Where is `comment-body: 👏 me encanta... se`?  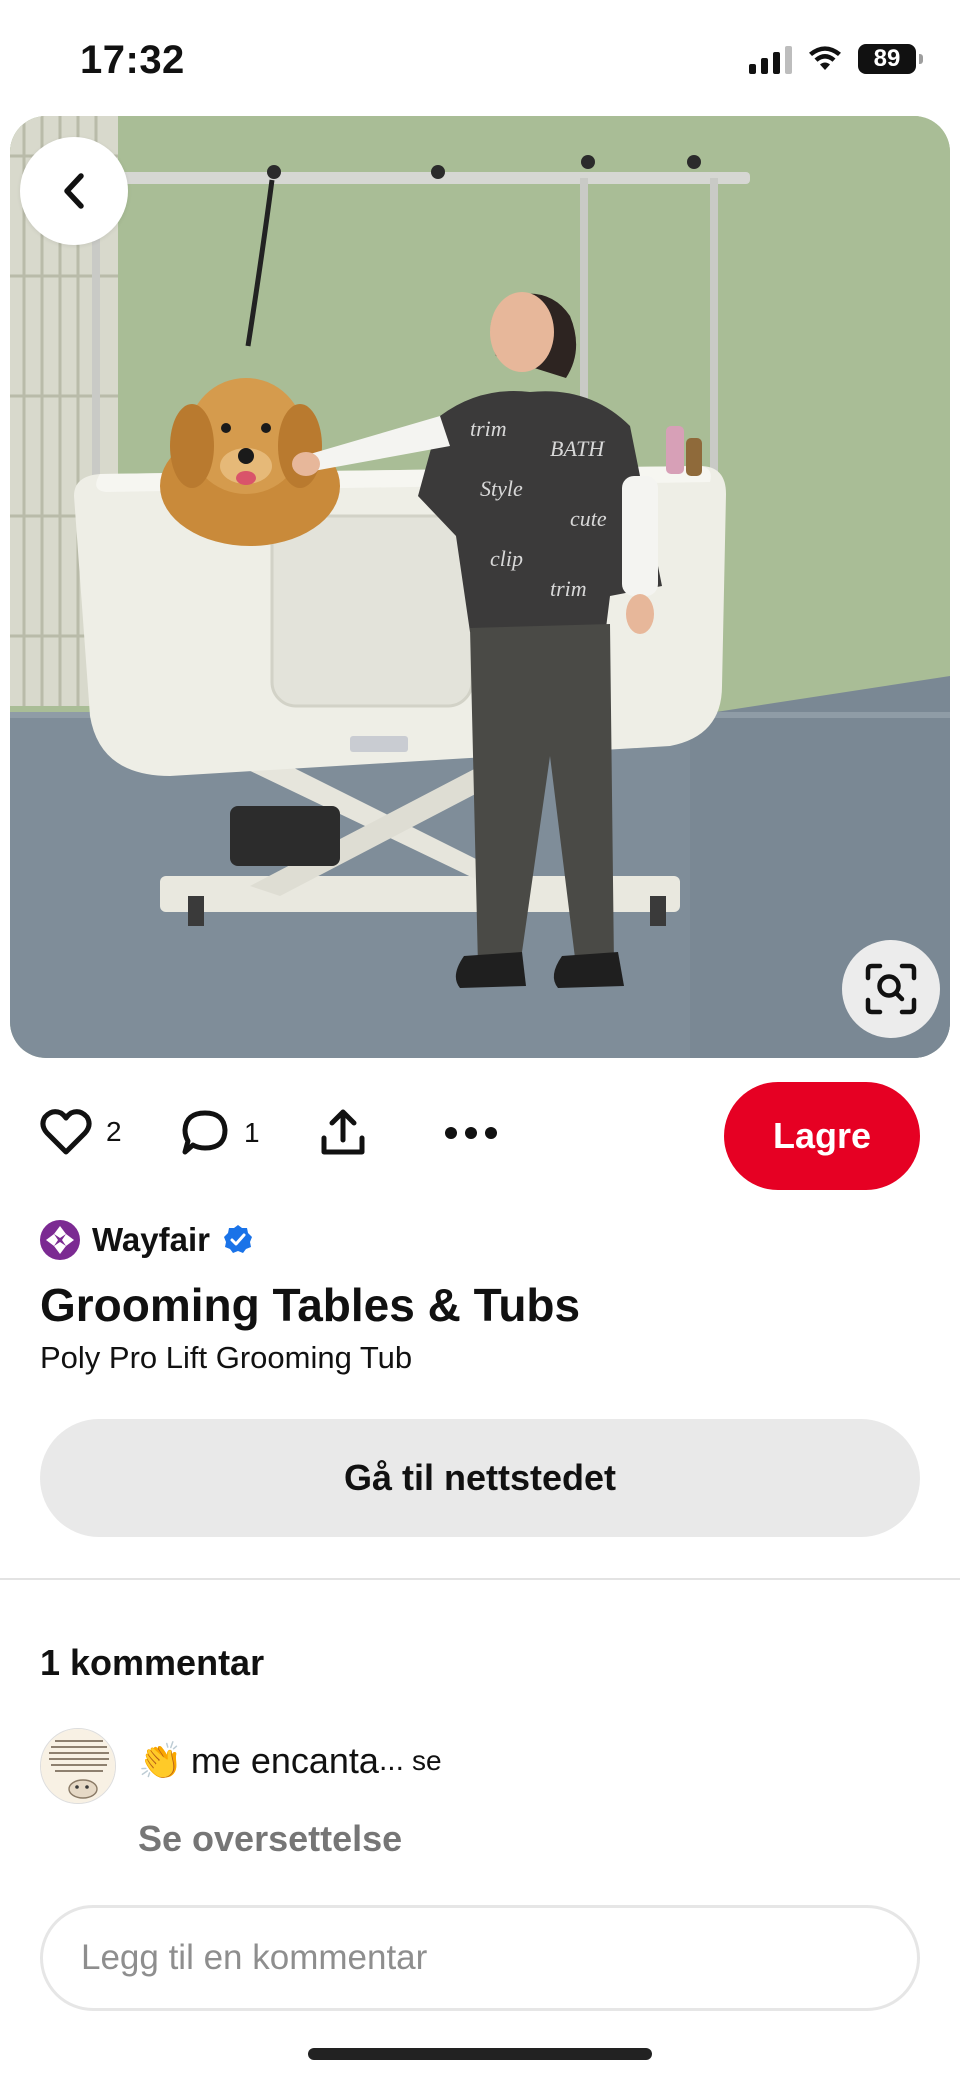 comment-body: 👏 me encanta... se is located at coordinates (290, 1761).